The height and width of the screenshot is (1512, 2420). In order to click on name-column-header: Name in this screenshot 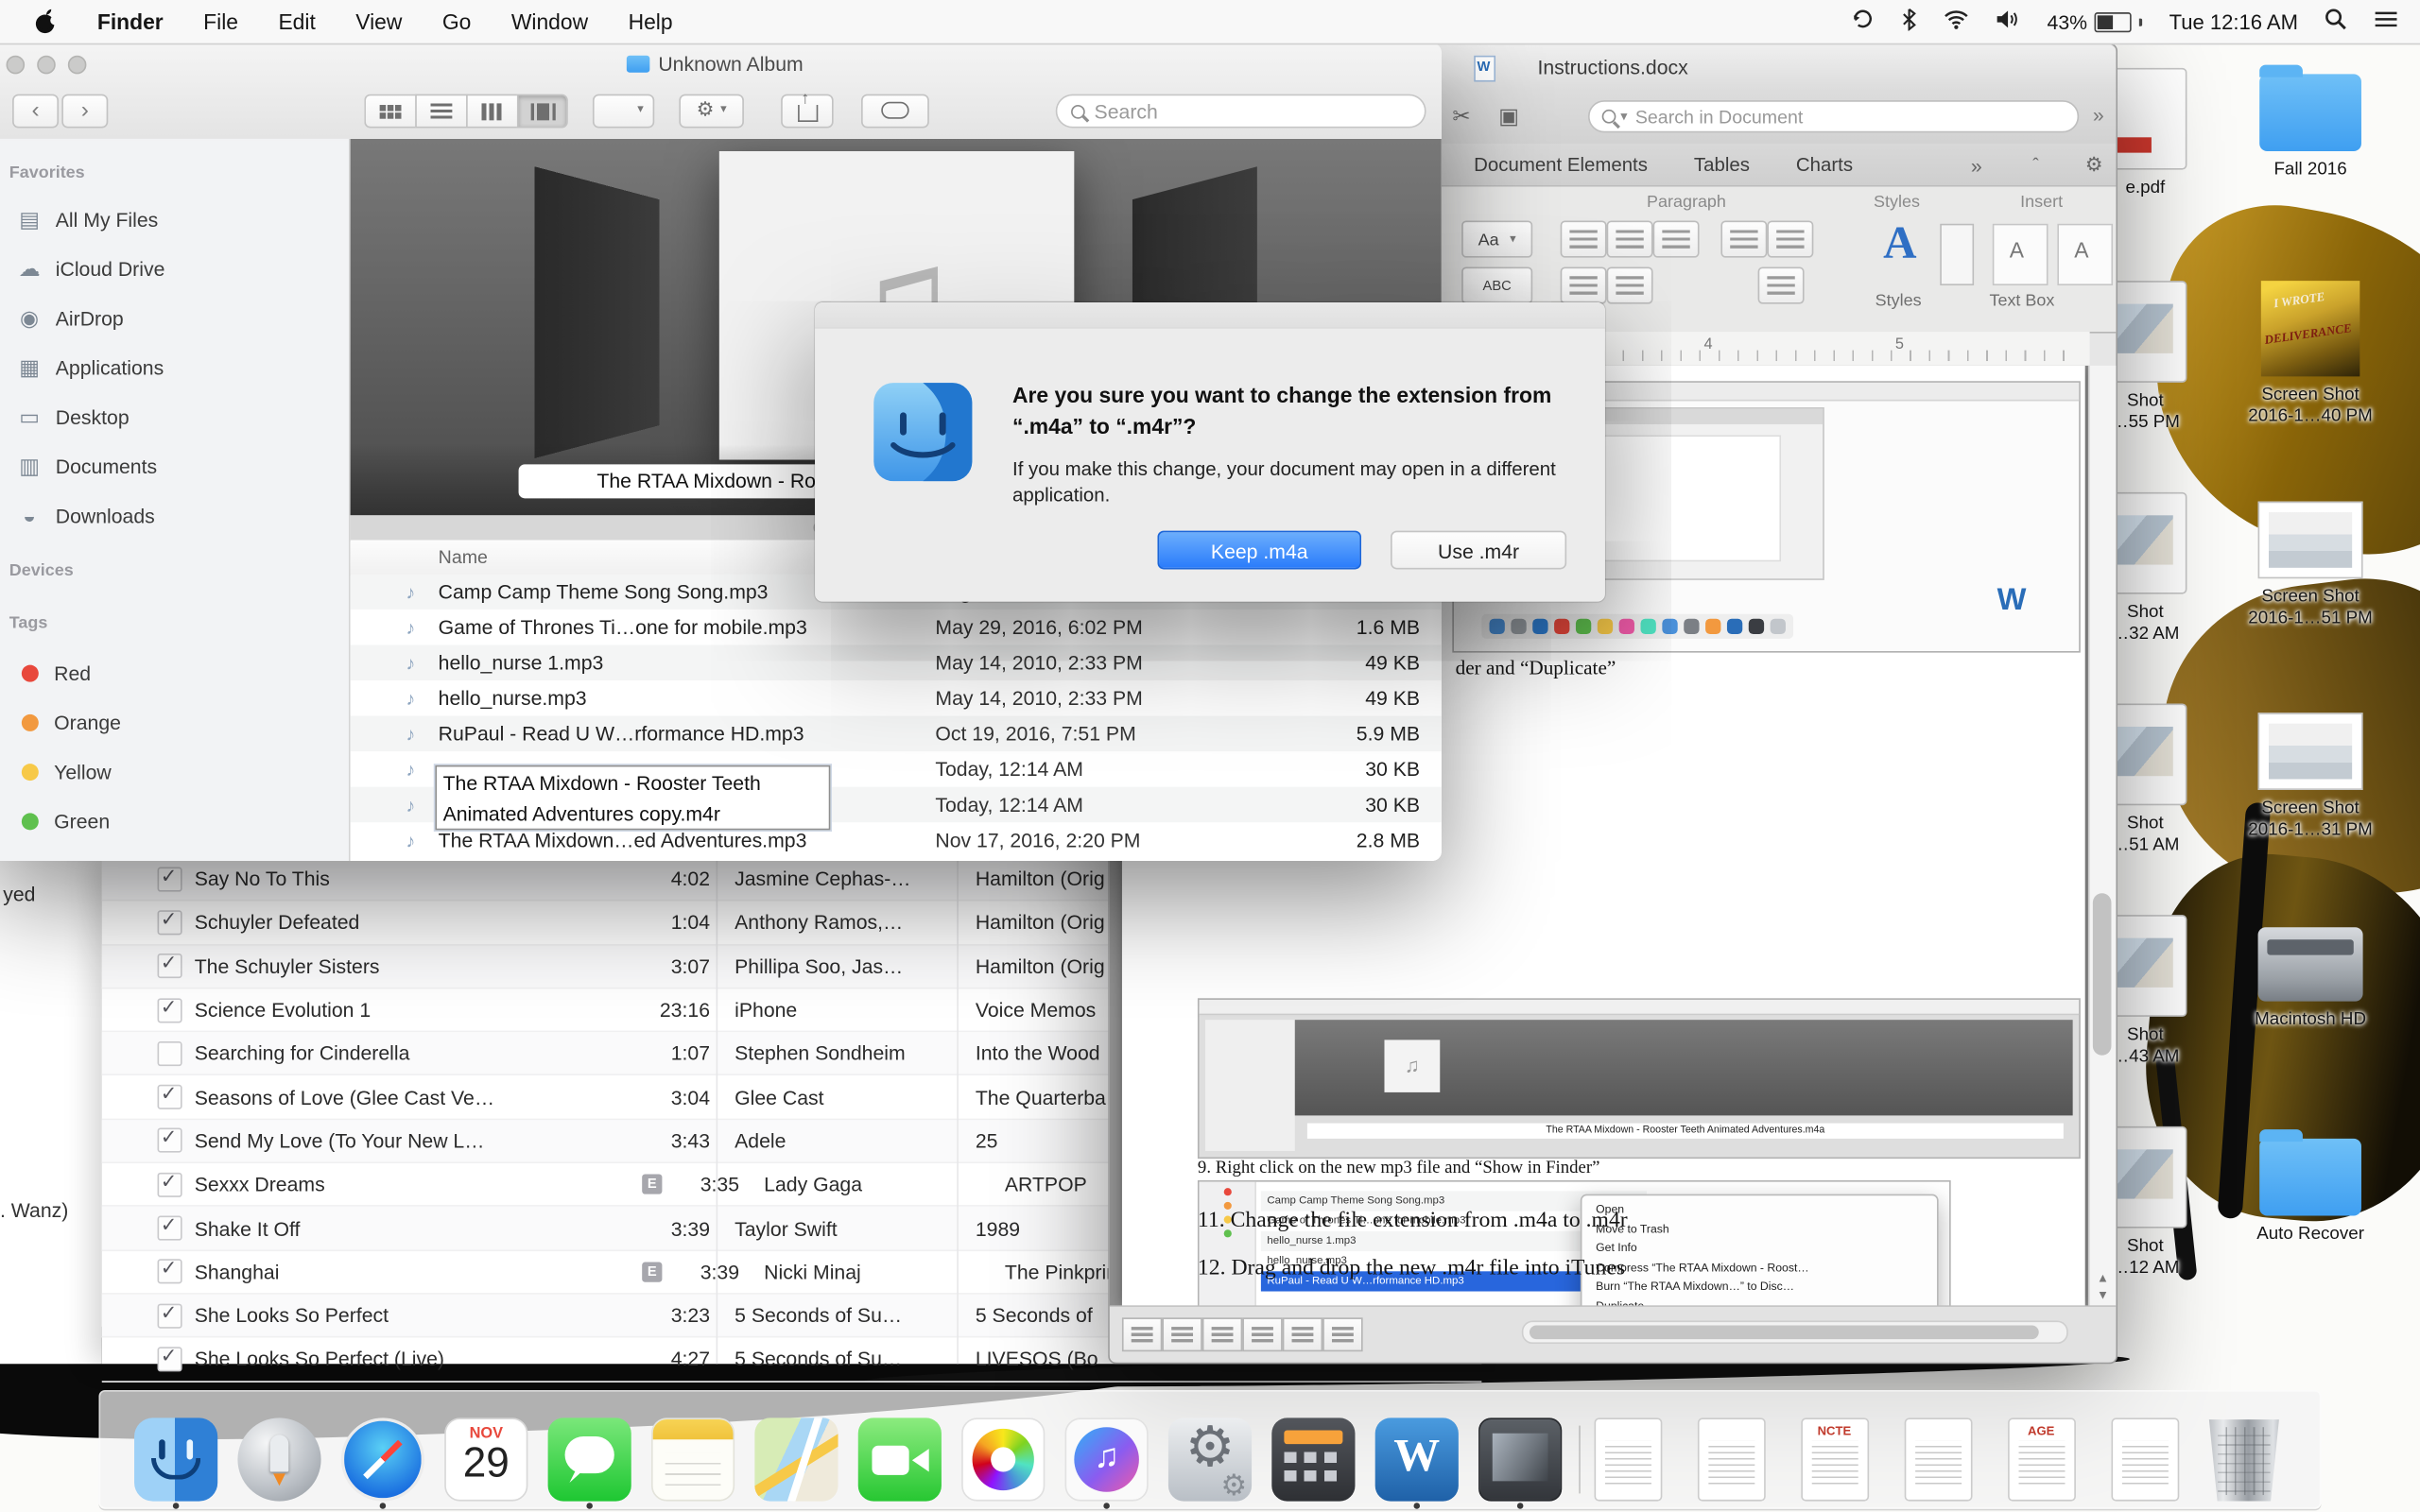, I will do `click(463, 557)`.